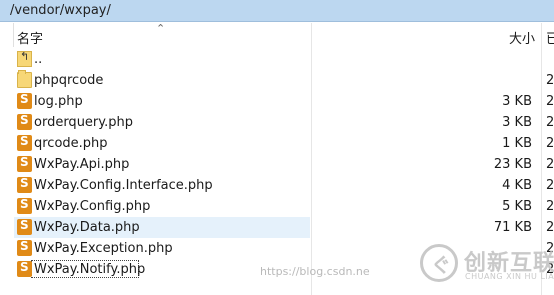  I want to click on column-header-name: 名字, so click(30, 37).